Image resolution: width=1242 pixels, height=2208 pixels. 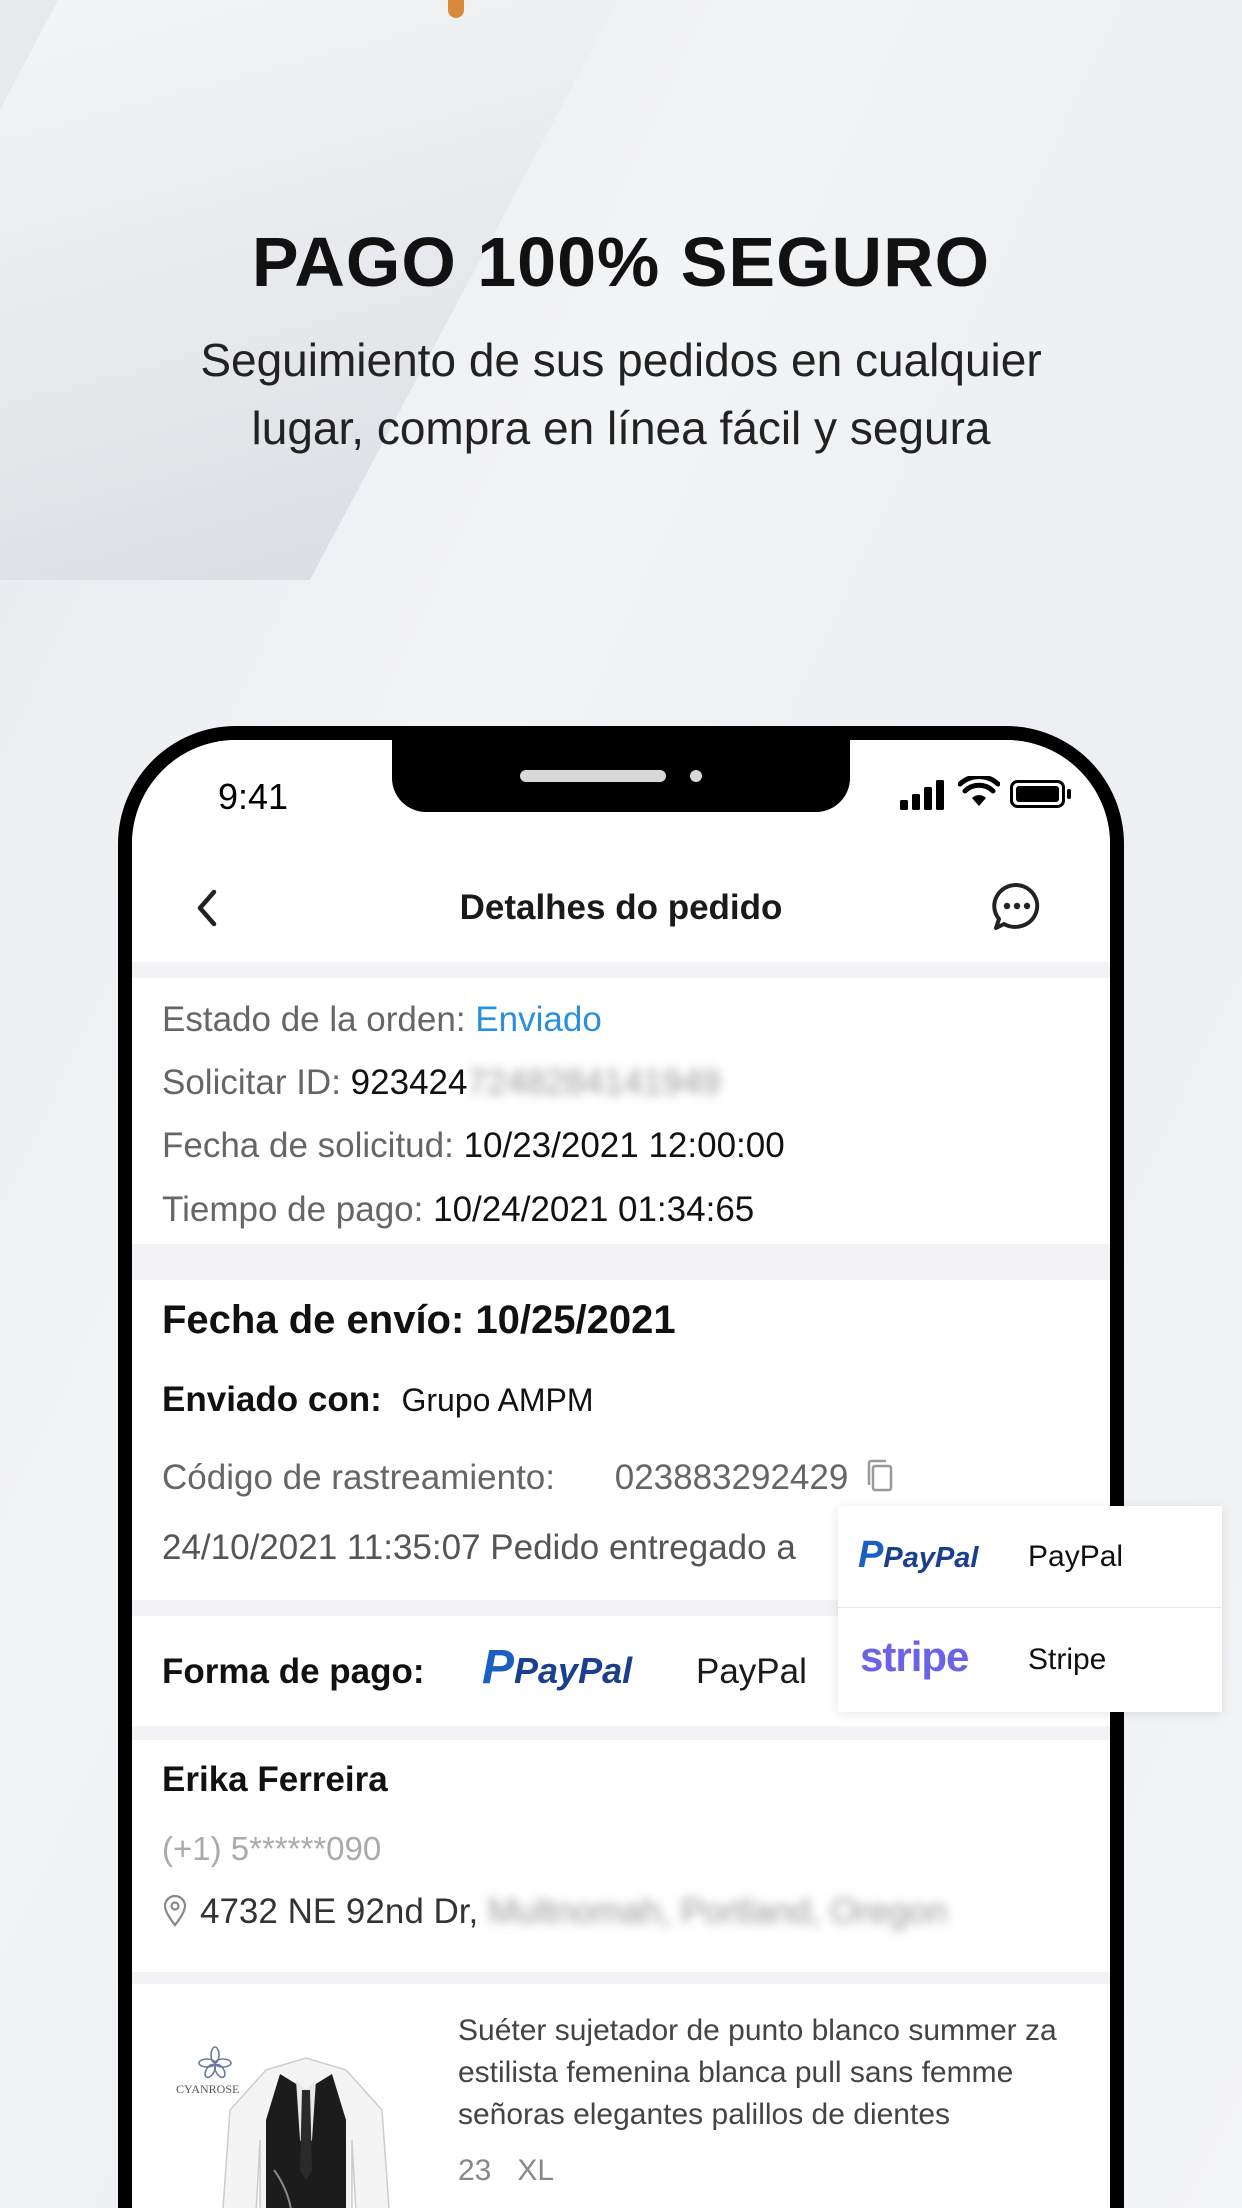 I want to click on ship-date-value: 10/25/2021, so click(x=575, y=1320).